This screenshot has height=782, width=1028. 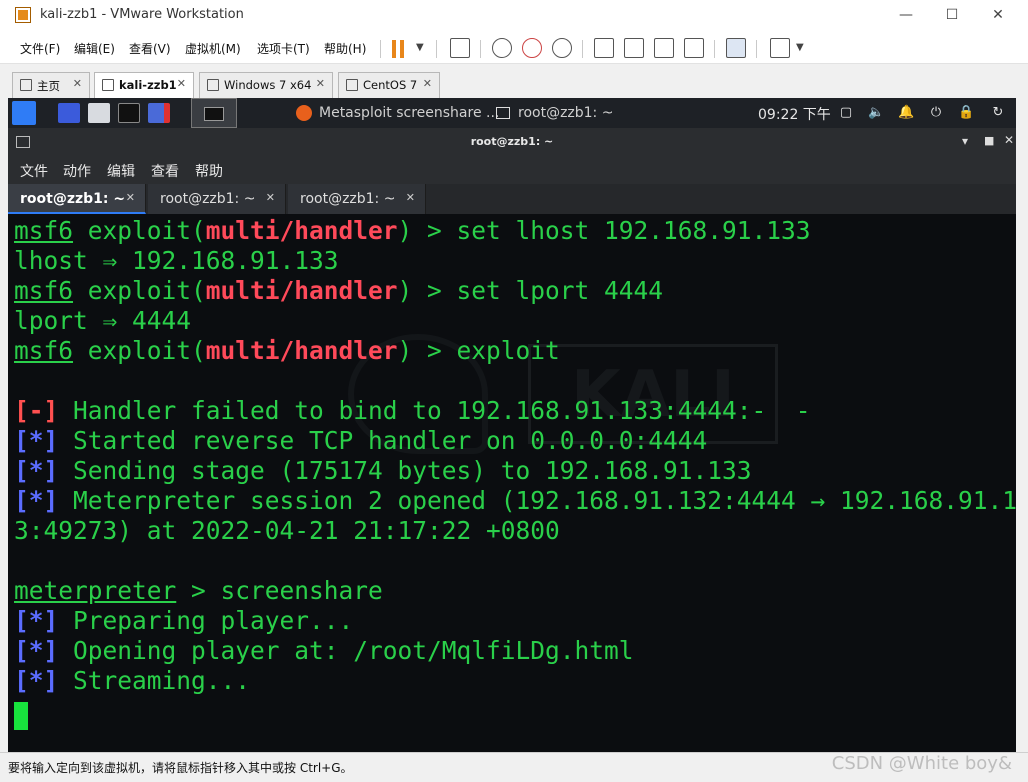 What do you see at coordinates (283, 48) in the screenshot?
I see `menu-tabs: 选项卡(T)` at bounding box center [283, 48].